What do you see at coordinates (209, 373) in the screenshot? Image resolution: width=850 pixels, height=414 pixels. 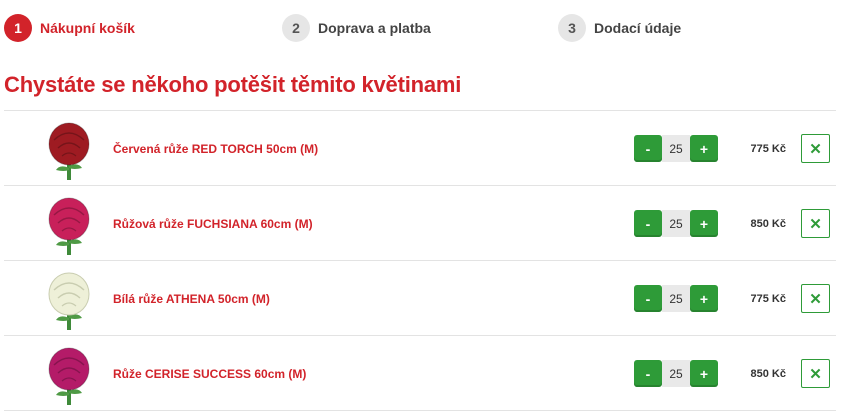 I see `product-name-link: Růže CERISE SUCCESS 60cm (M)` at bounding box center [209, 373].